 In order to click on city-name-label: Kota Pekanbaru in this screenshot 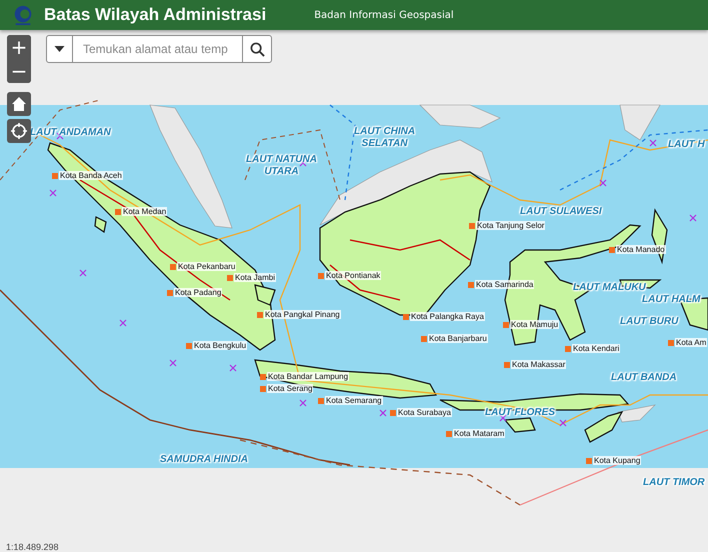, I will do `click(206, 266)`.